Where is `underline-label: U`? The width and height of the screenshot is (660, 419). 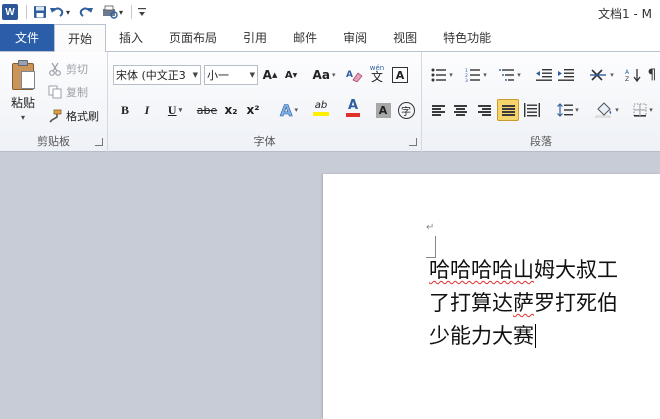 underline-label: U is located at coordinates (172, 109).